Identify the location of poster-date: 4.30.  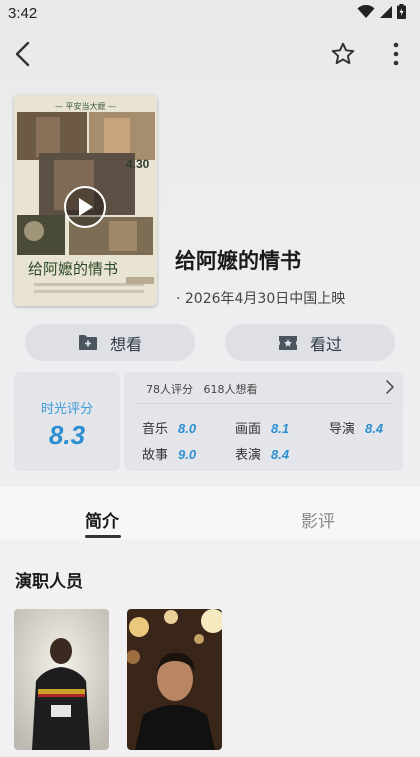
(138, 164).